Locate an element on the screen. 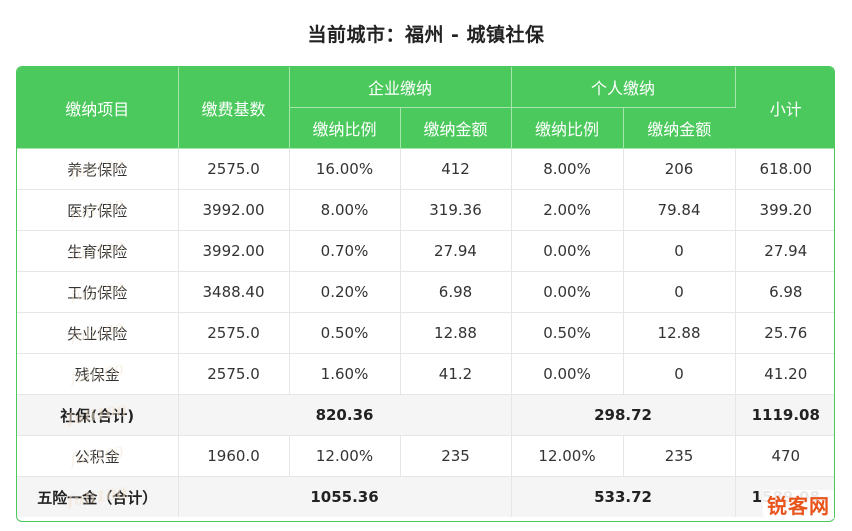 The height and width of the screenshot is (531, 852). row-subtotal: 470 is located at coordinates (784, 456).